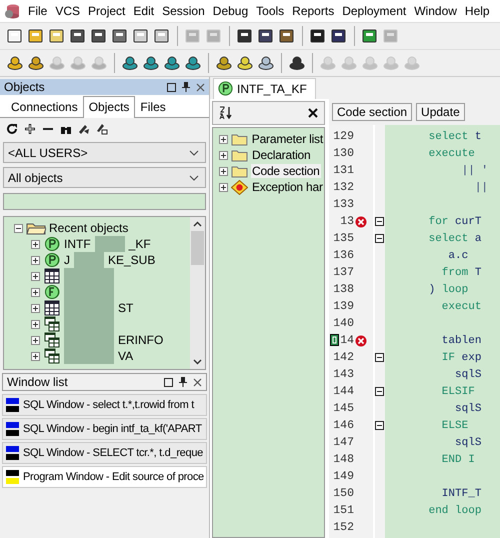 The image size is (500, 538). I want to click on scroll-thumb, so click(197, 248).